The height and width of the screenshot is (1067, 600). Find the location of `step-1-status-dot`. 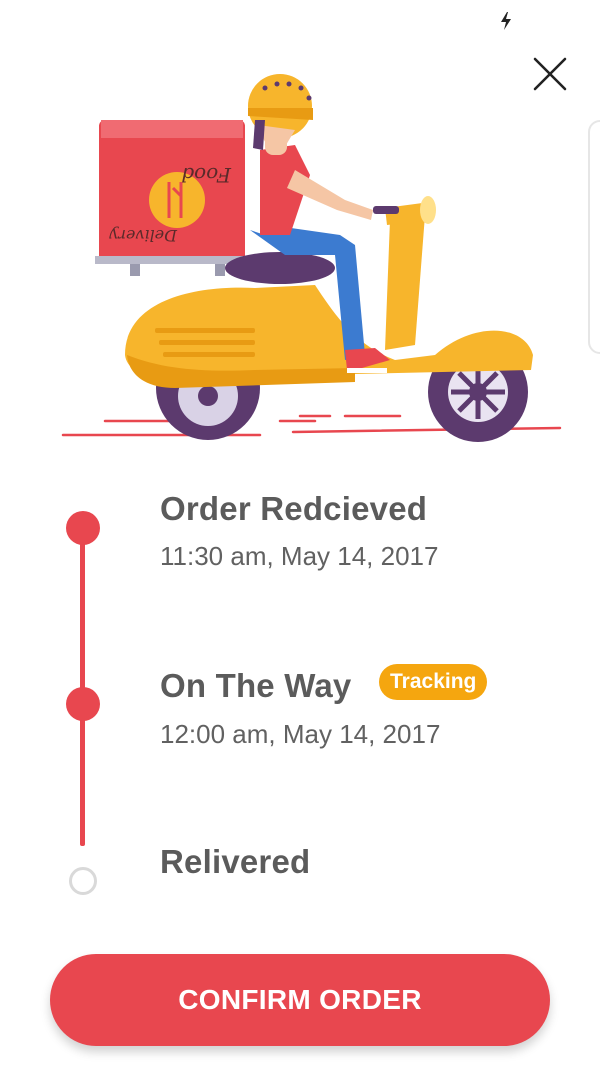

step-1-status-dot is located at coordinates (83, 528).